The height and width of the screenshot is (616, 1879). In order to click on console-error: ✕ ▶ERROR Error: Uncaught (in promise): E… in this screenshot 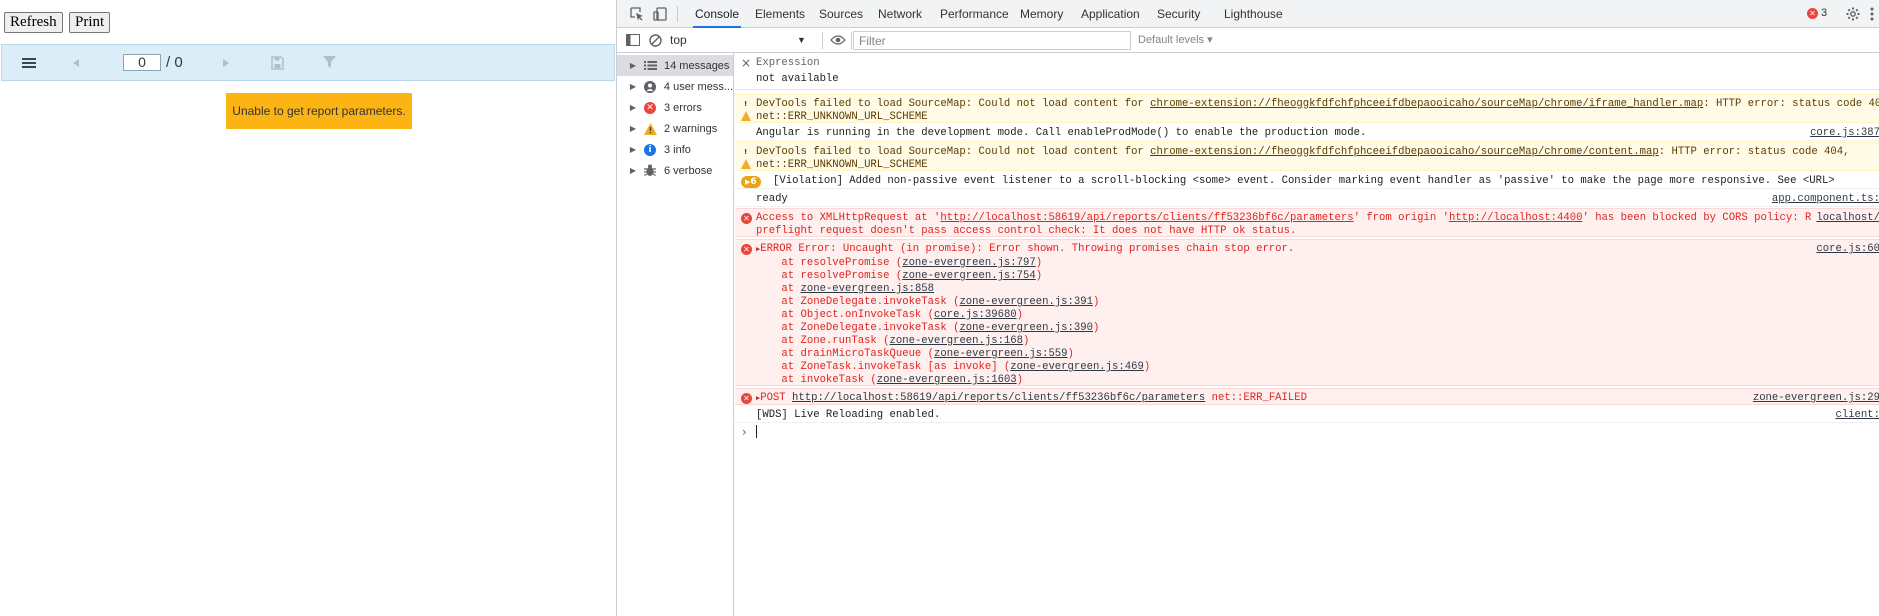, I will do `click(1307, 312)`.